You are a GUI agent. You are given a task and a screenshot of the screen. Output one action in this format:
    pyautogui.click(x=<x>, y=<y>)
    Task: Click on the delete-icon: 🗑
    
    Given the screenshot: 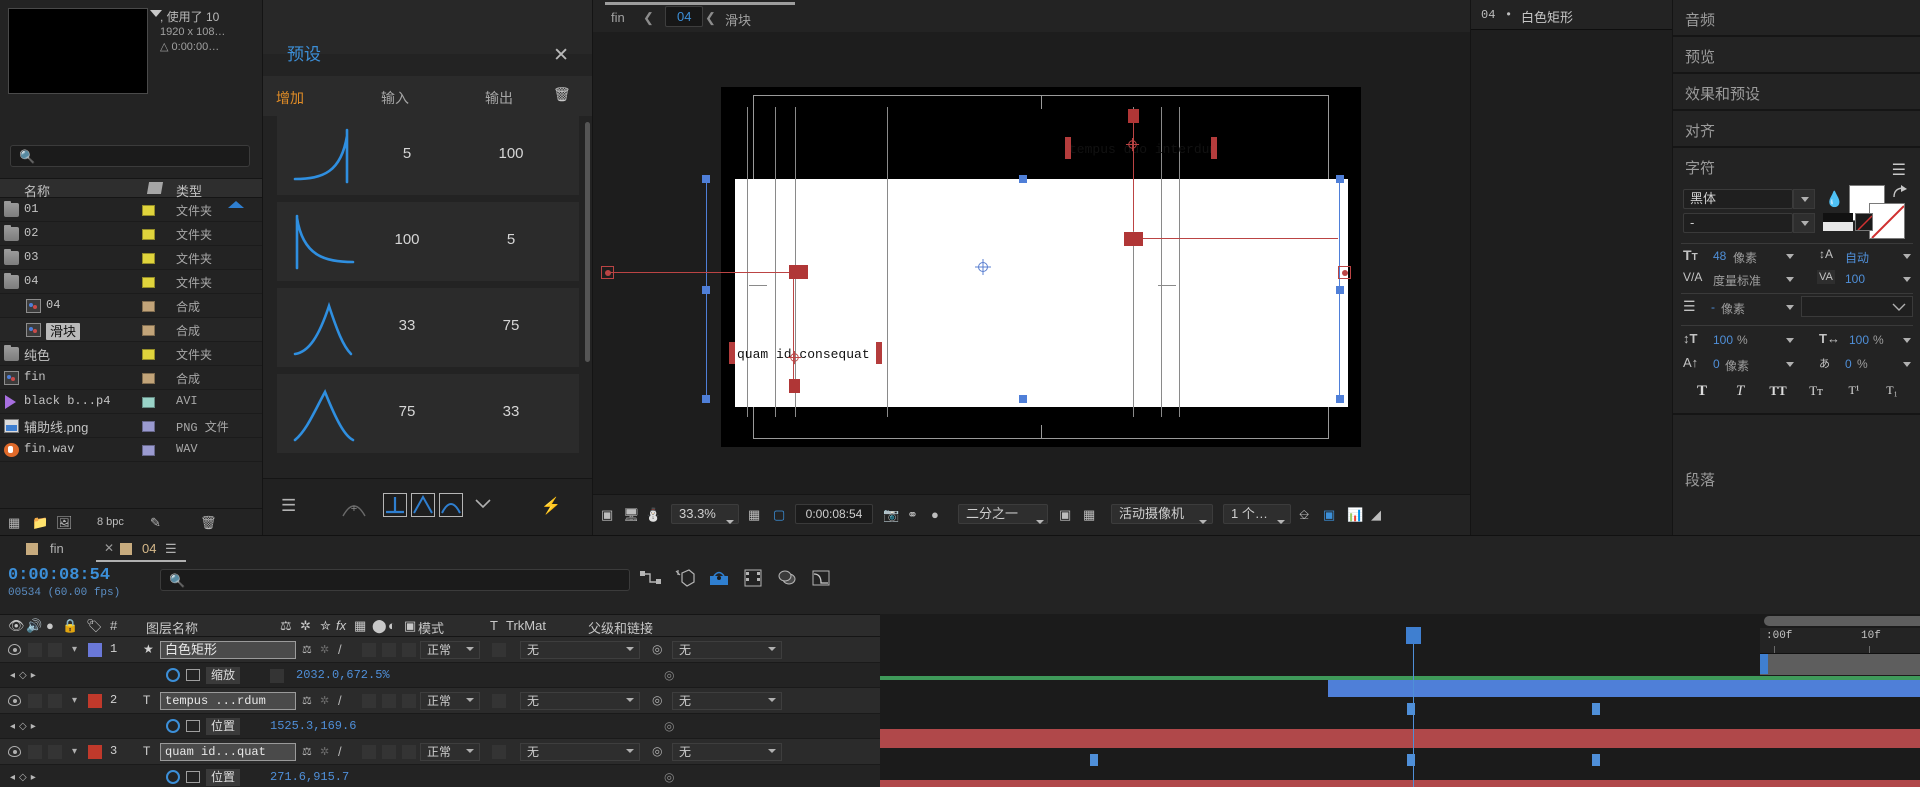 What is the action you would take?
    pyautogui.click(x=208, y=523)
    